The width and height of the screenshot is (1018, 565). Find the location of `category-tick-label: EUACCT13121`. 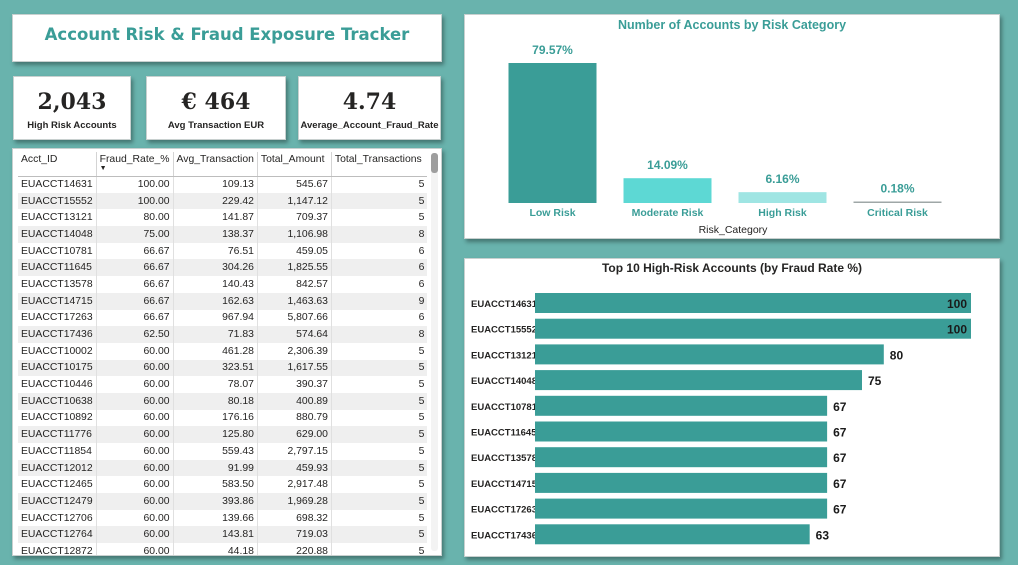

category-tick-label: EUACCT13121 is located at coordinates (504, 355).